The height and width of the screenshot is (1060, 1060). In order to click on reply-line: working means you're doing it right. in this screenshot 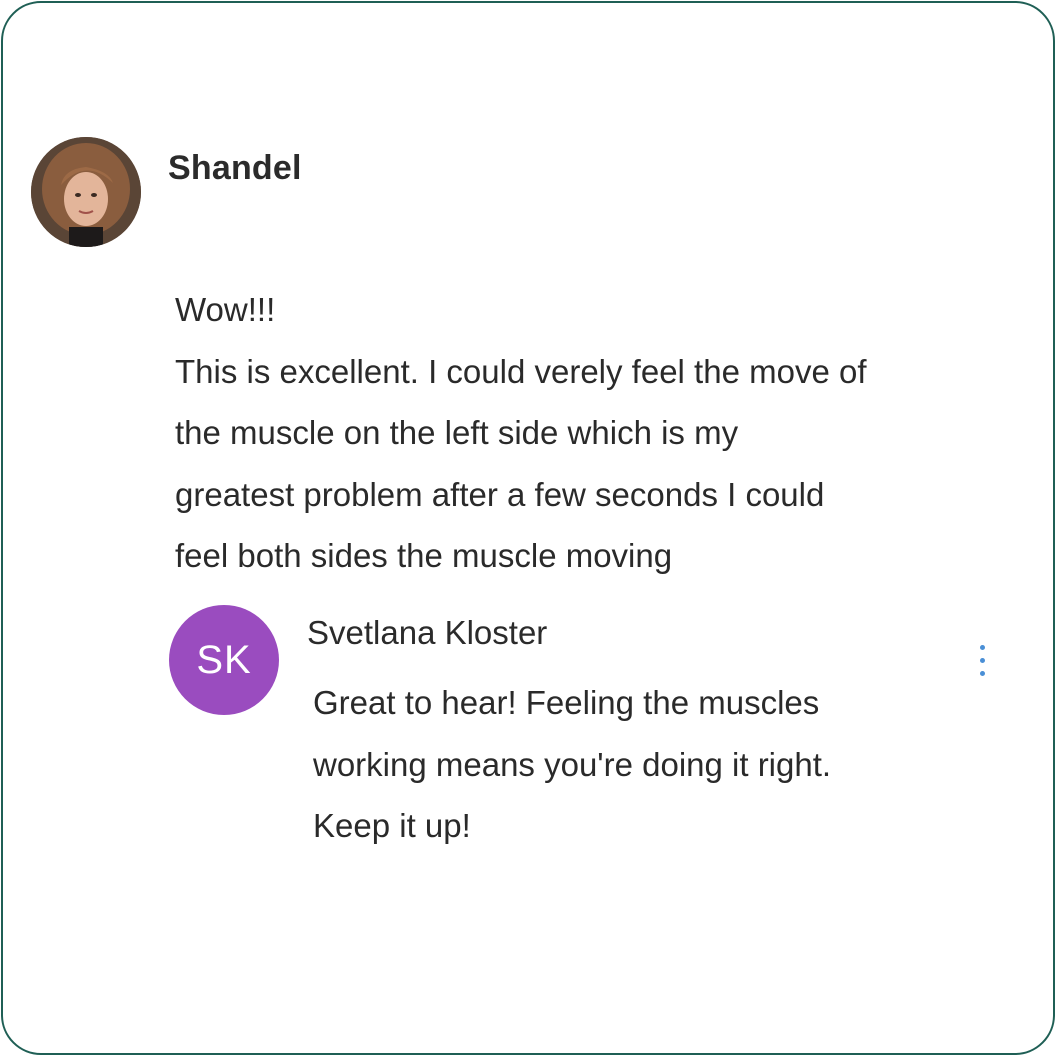, I will do `click(572, 764)`.